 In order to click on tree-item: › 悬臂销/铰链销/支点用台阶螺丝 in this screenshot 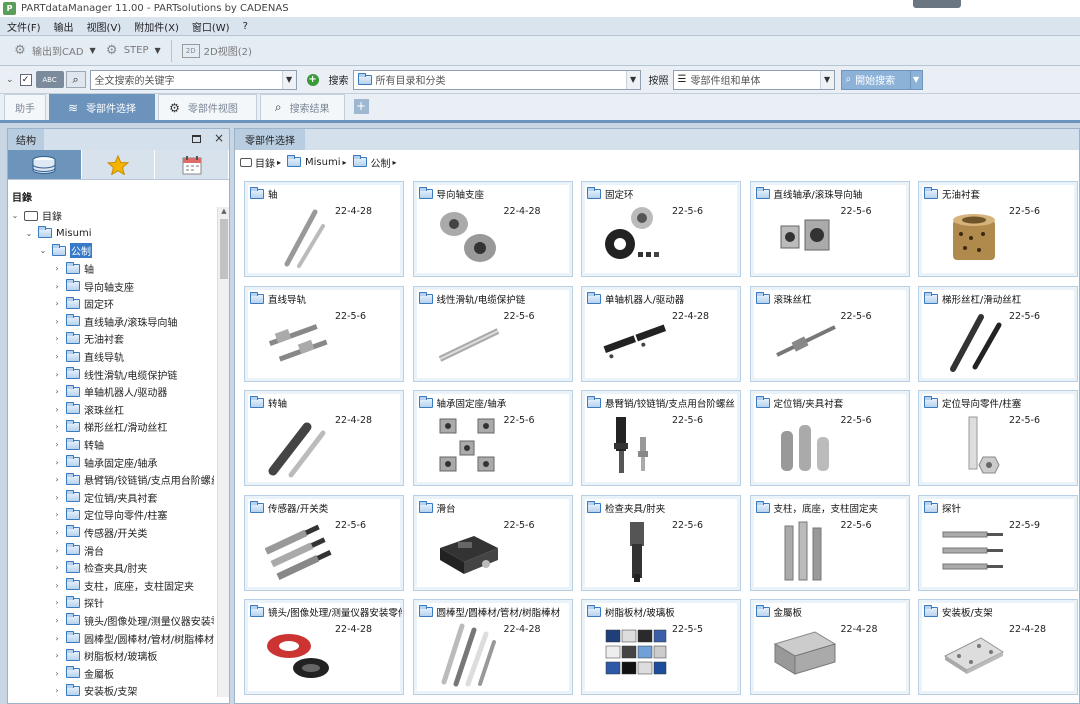, I will do `click(118, 480)`.